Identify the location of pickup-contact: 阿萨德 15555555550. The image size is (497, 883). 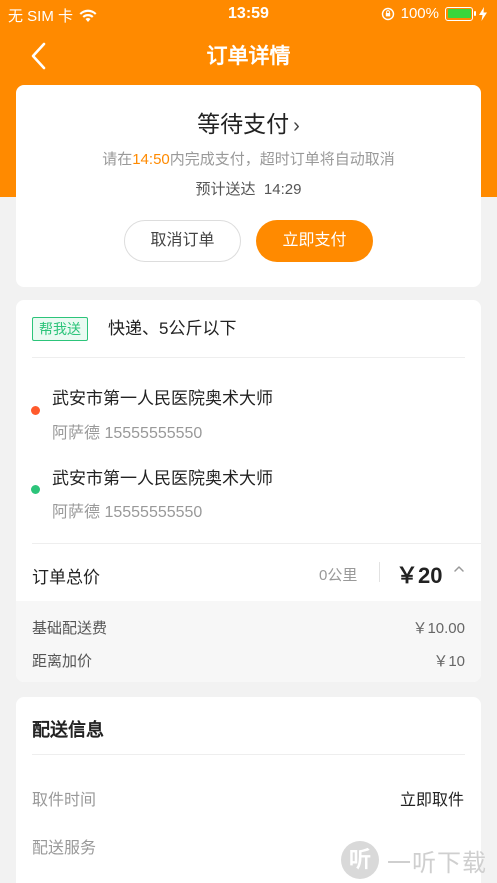
(127, 433).